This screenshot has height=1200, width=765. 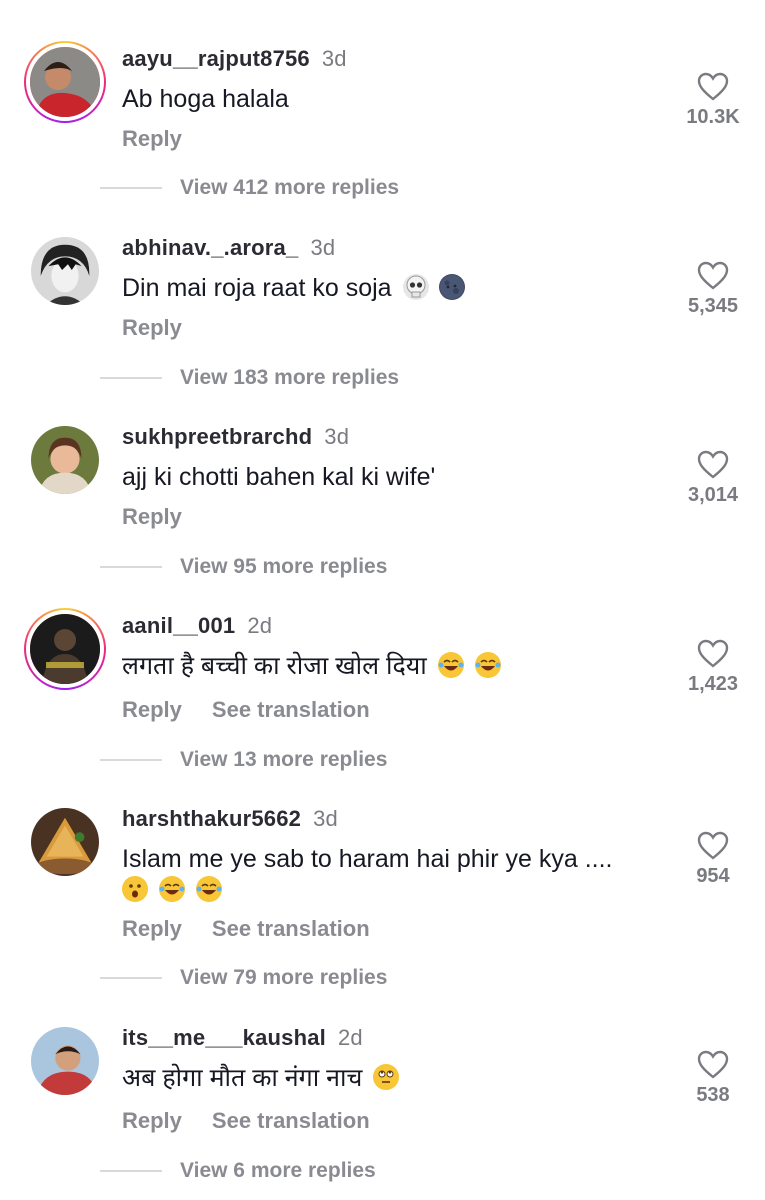 I want to click on like-count: 1,423, so click(x=713, y=684).